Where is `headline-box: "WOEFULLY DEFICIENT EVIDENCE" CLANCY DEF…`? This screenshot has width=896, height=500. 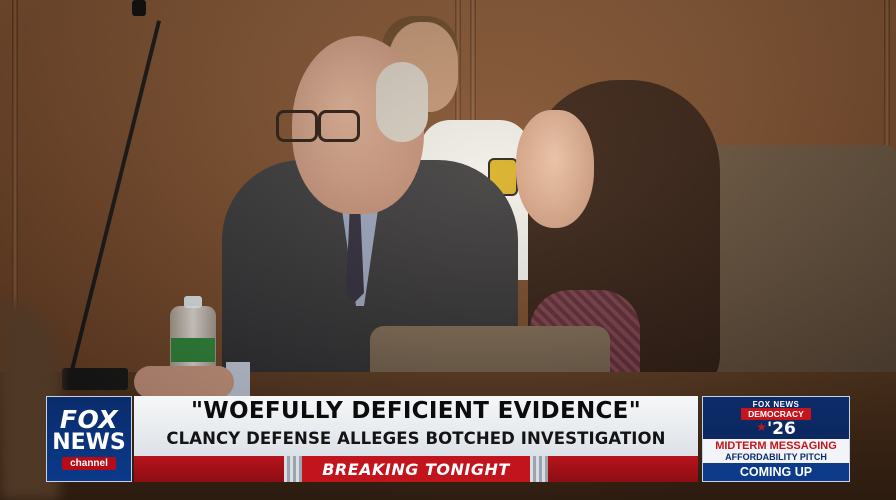
headline-box: "WOEFULLY DEFICIENT EVIDENCE" CLANCY DEF… is located at coordinates (416, 426).